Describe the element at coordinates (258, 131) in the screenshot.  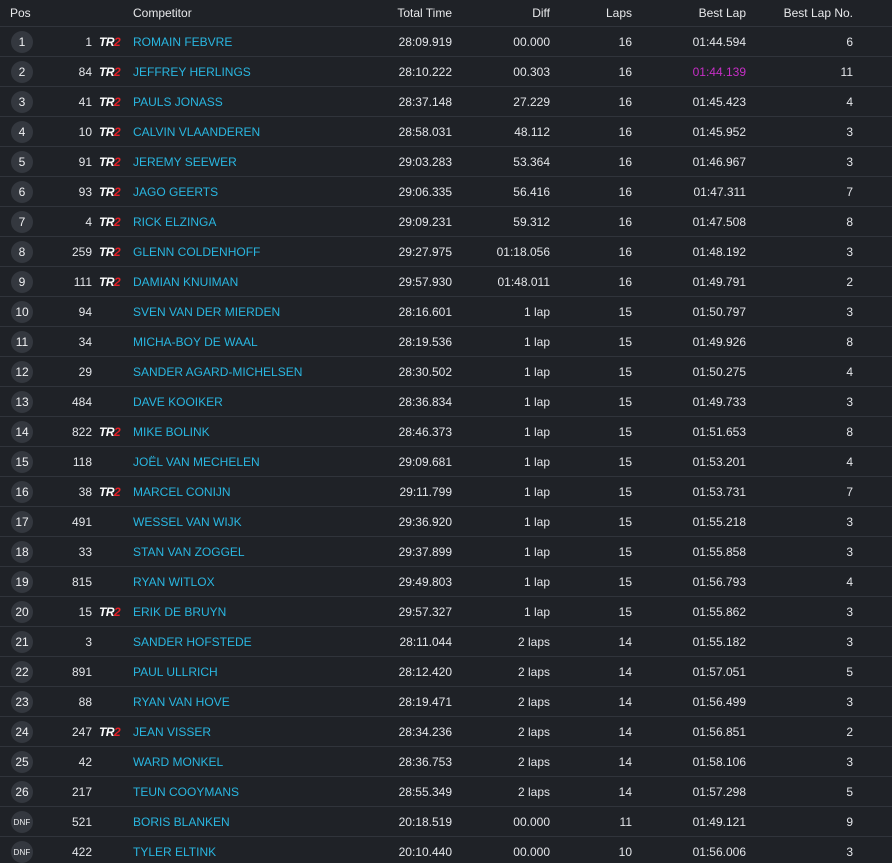
I see `competitor-name-link: CALVIN VLAANDEREN` at that location.